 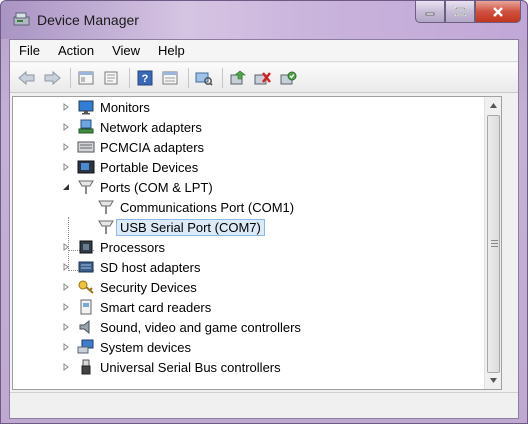 I want to click on forward-button, so click(x=52, y=78).